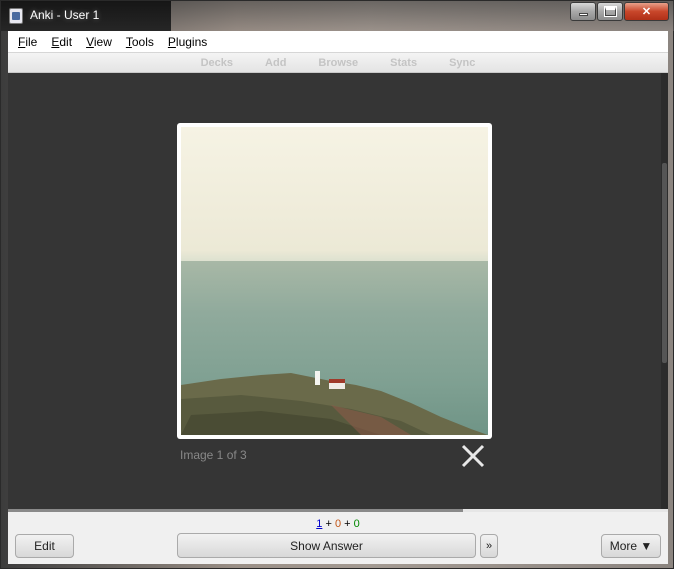 The width and height of the screenshot is (674, 569). I want to click on menu-view: View, so click(99, 42).